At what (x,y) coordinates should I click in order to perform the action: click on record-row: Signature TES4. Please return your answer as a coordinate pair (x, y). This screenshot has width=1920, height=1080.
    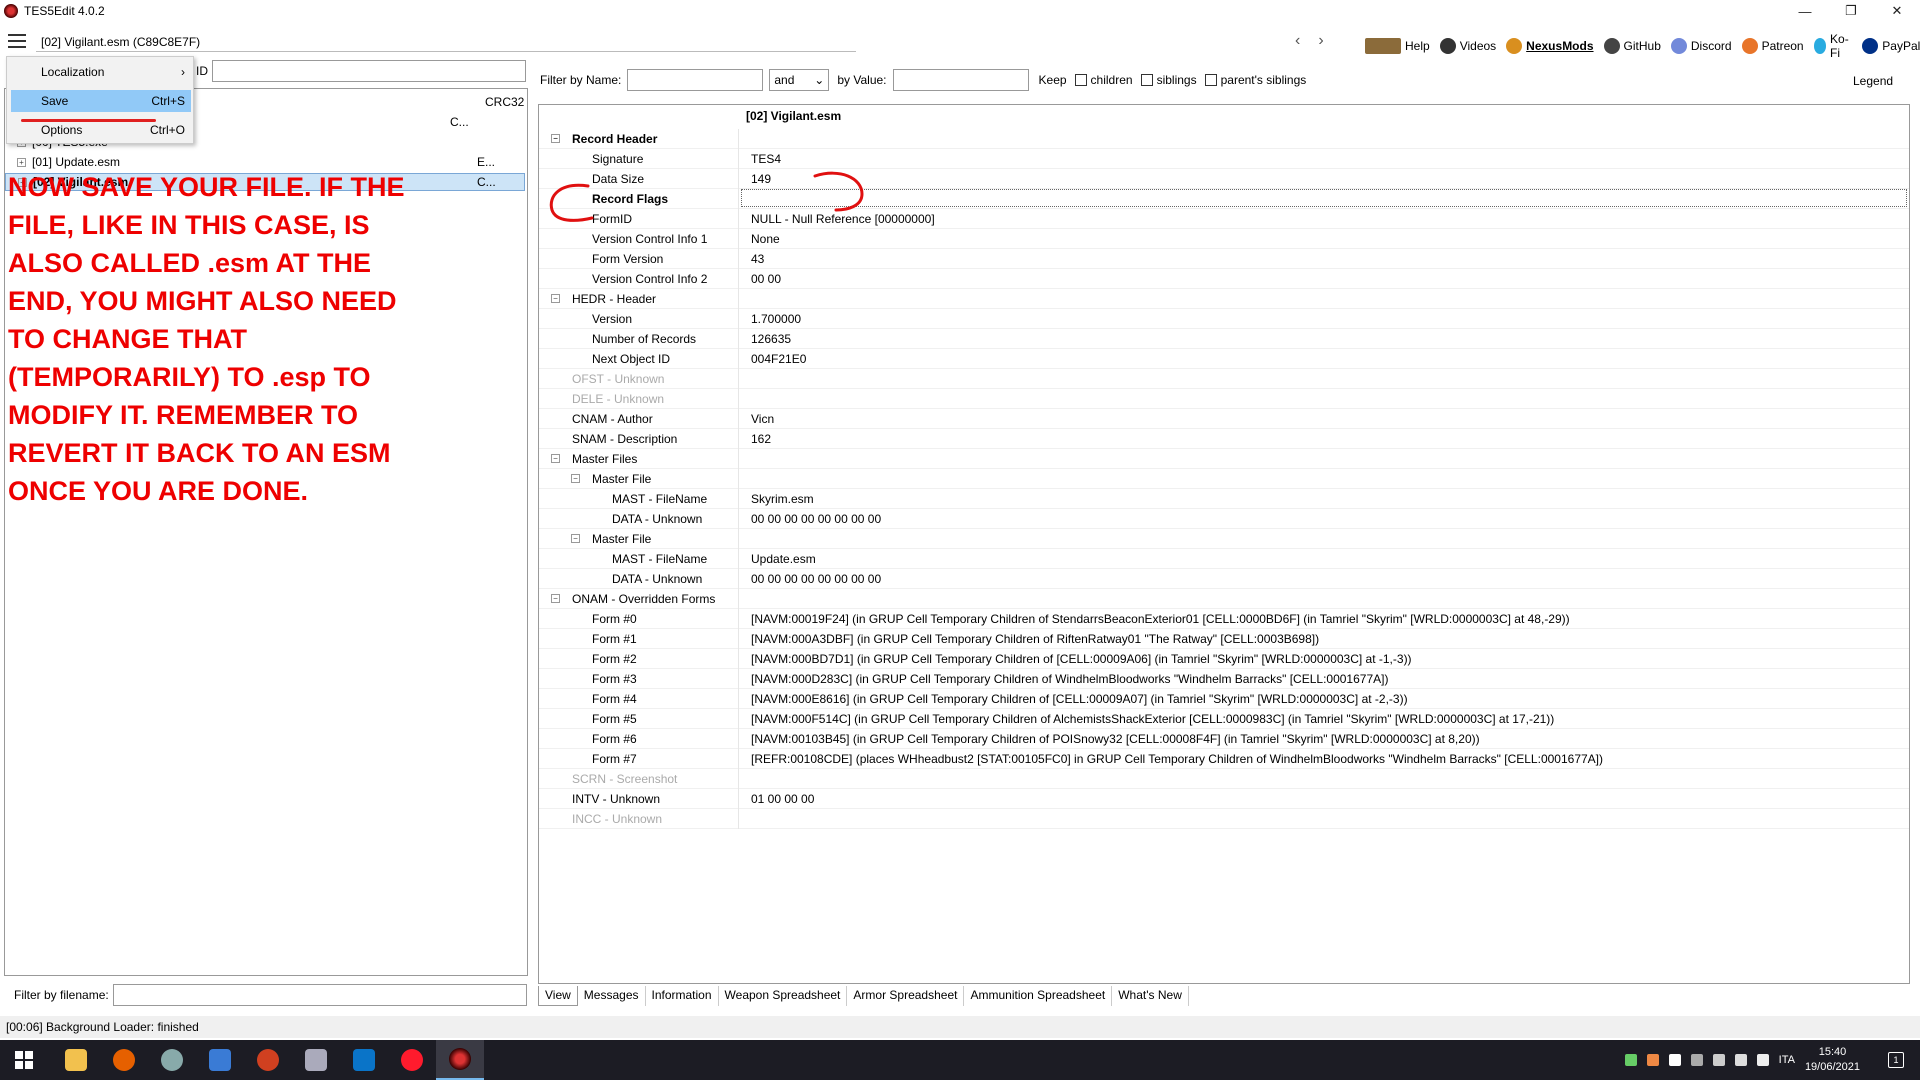
    Looking at the image, I should click on (1224, 158).